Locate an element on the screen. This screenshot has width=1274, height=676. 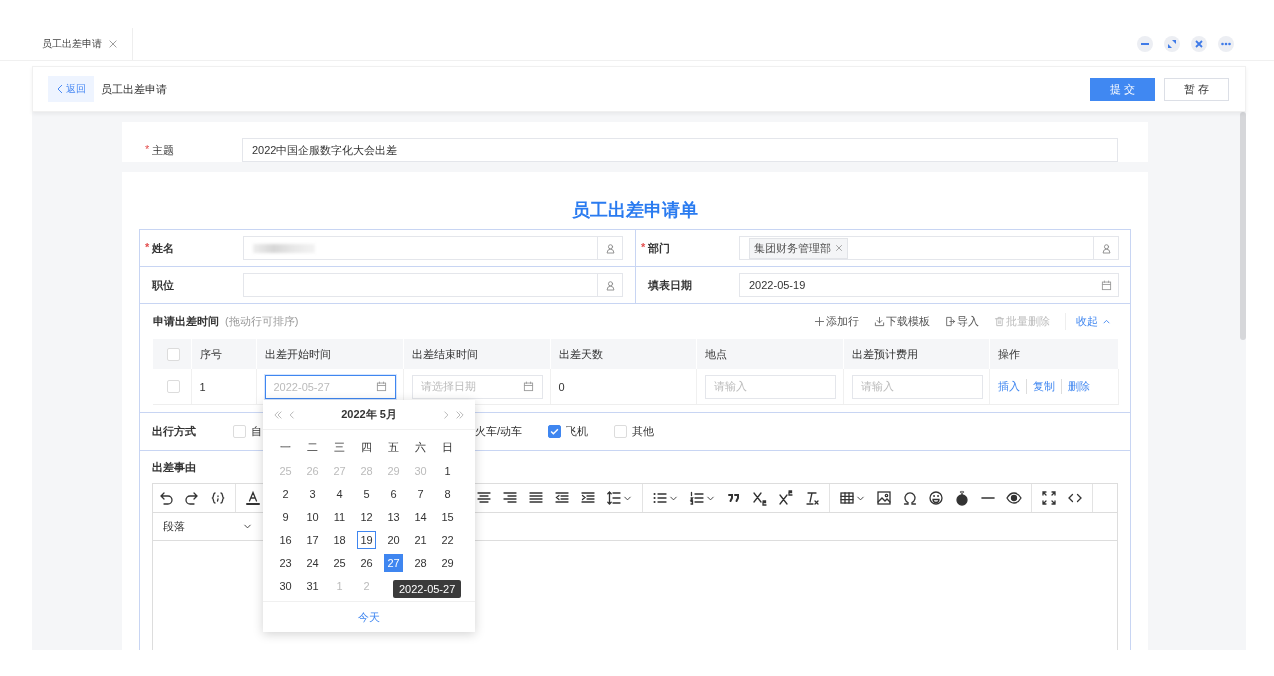
calendar-day: 3 is located at coordinates (312, 493).